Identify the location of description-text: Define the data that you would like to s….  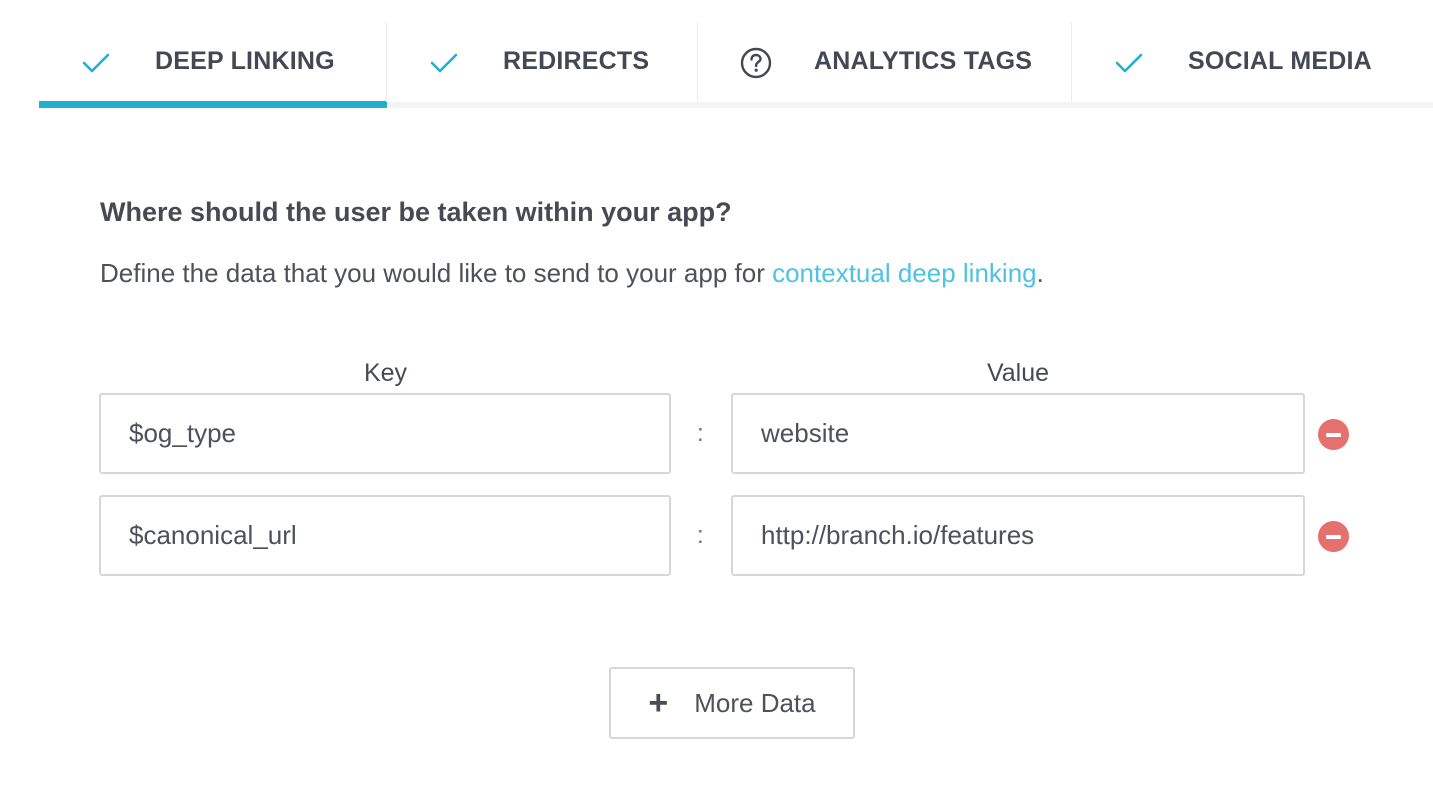
(436, 273).